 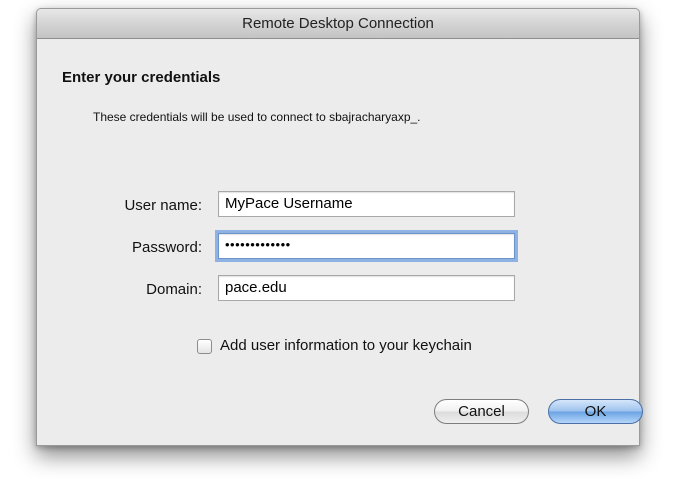 I want to click on domain-field: pace.edu, so click(x=366, y=288).